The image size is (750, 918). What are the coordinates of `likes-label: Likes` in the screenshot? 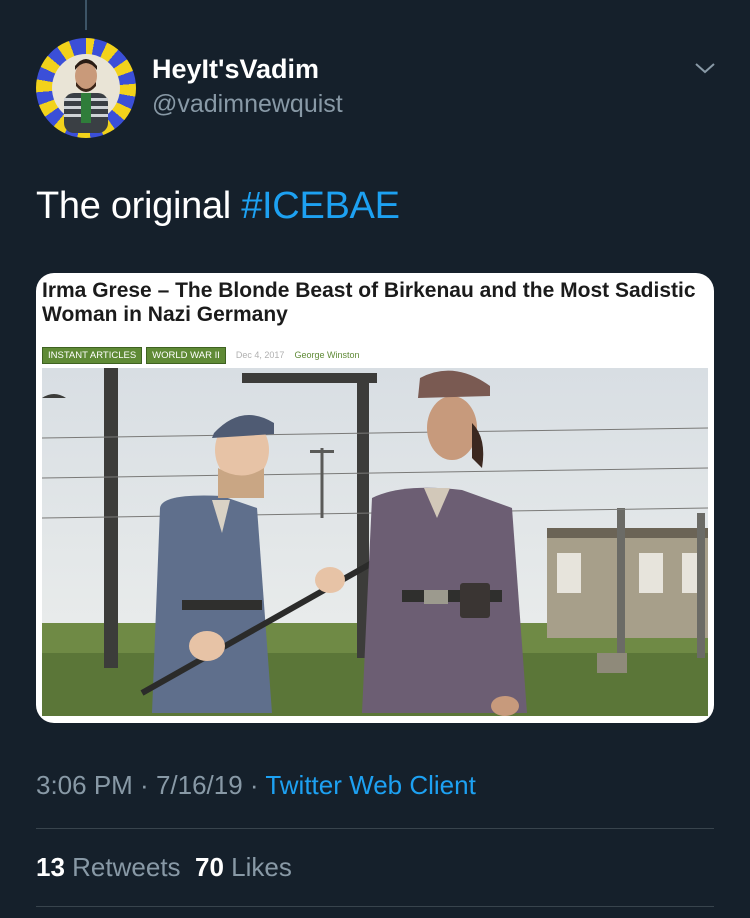 It's located at (261, 867).